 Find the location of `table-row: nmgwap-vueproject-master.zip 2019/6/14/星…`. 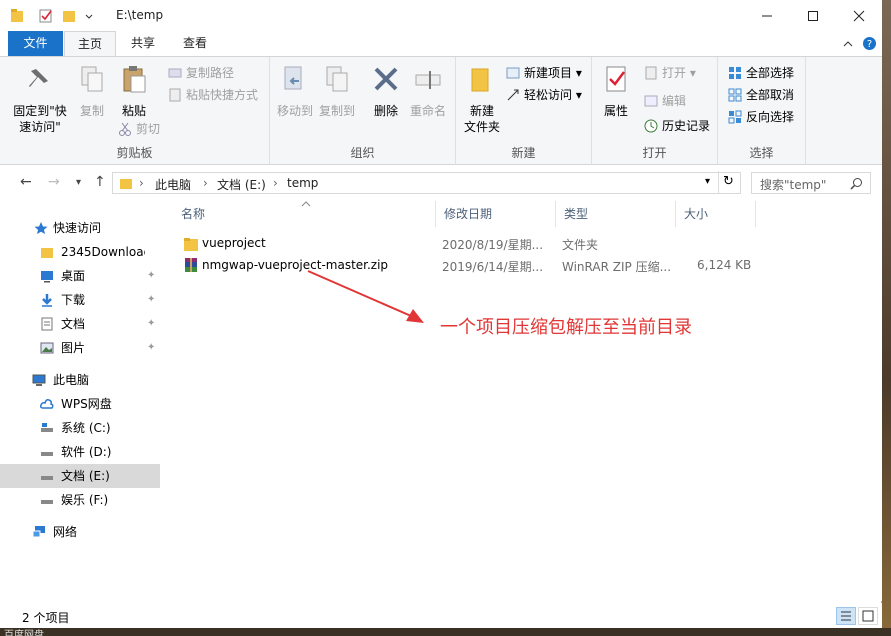

table-row: nmgwap-vueproject-master.zip 2019/6/14/星… is located at coordinates (467, 266).